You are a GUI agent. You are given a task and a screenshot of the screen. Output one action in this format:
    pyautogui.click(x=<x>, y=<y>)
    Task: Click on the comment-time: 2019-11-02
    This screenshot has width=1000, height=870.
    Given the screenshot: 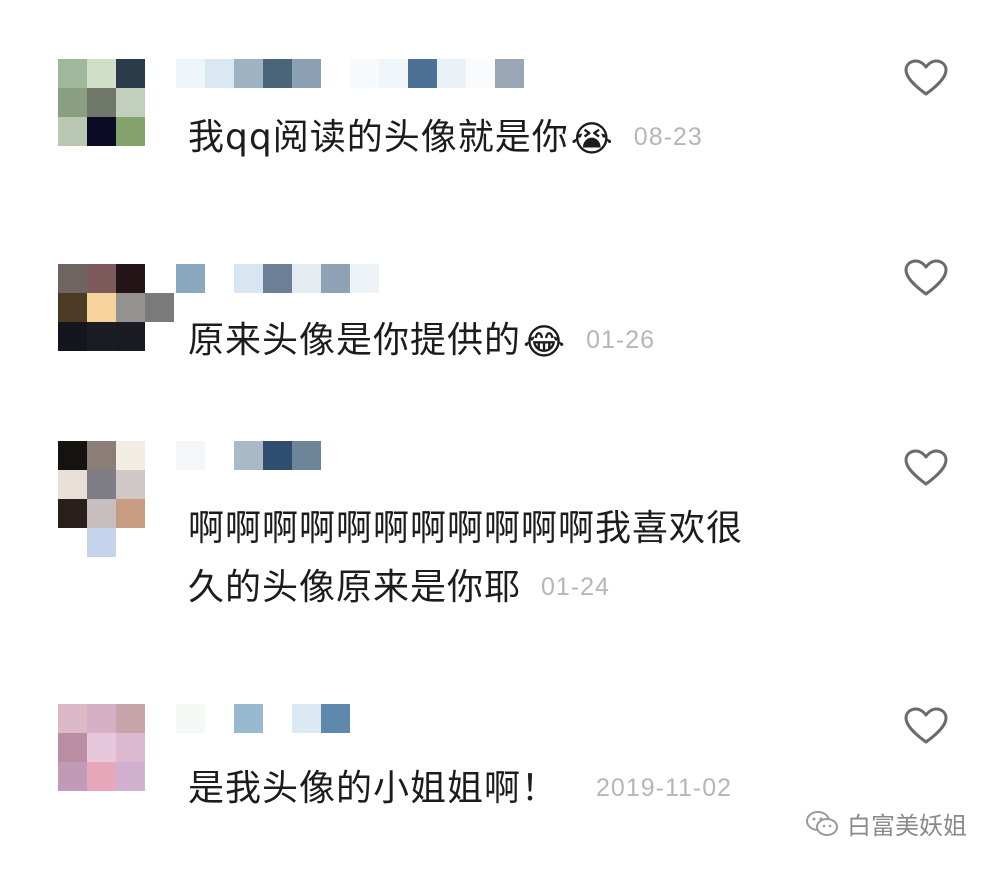 What is the action you would take?
    pyautogui.click(x=664, y=788)
    